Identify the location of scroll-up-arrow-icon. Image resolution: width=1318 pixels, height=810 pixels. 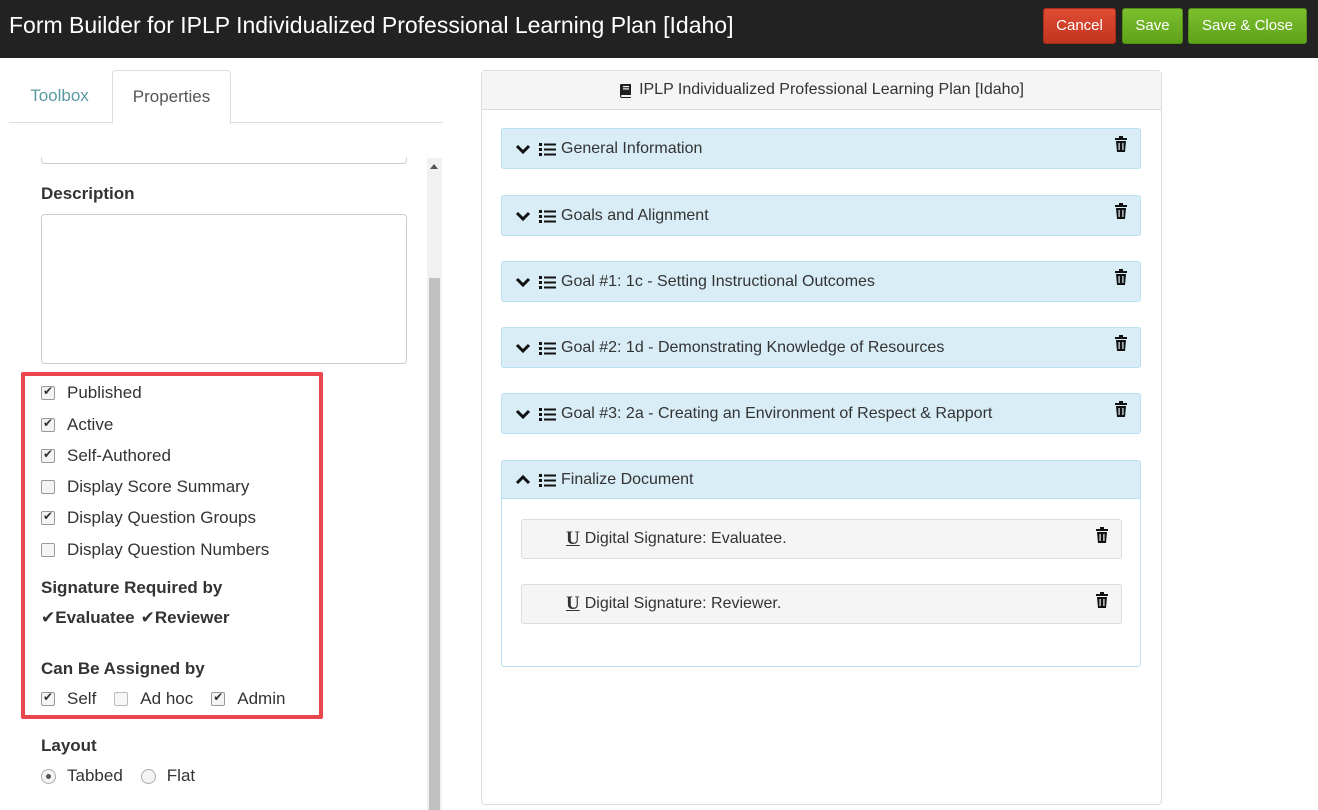
(434, 166).